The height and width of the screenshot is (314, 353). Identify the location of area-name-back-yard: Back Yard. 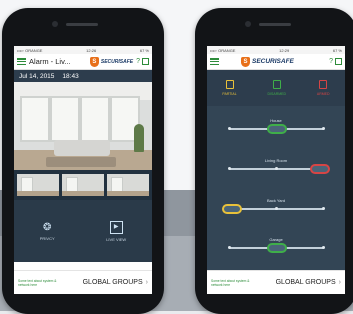
(276, 200).